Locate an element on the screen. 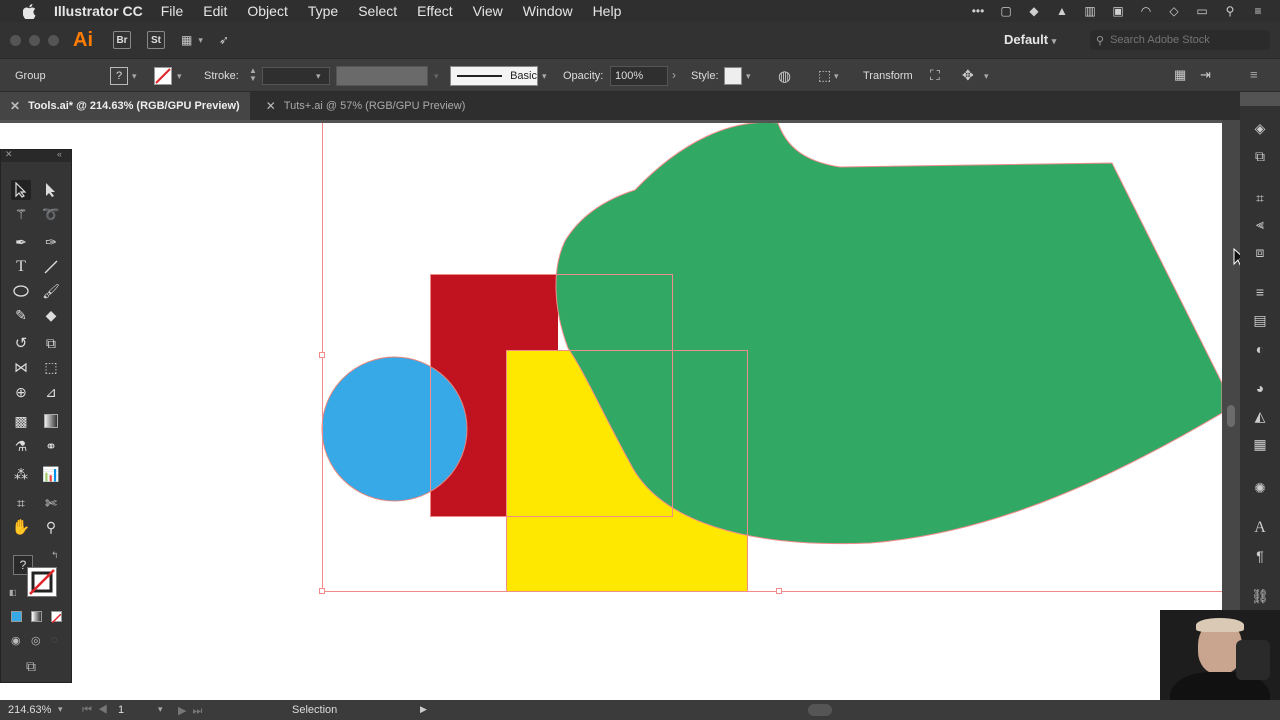  scrollbar-thumb is located at coordinates (1231, 416).